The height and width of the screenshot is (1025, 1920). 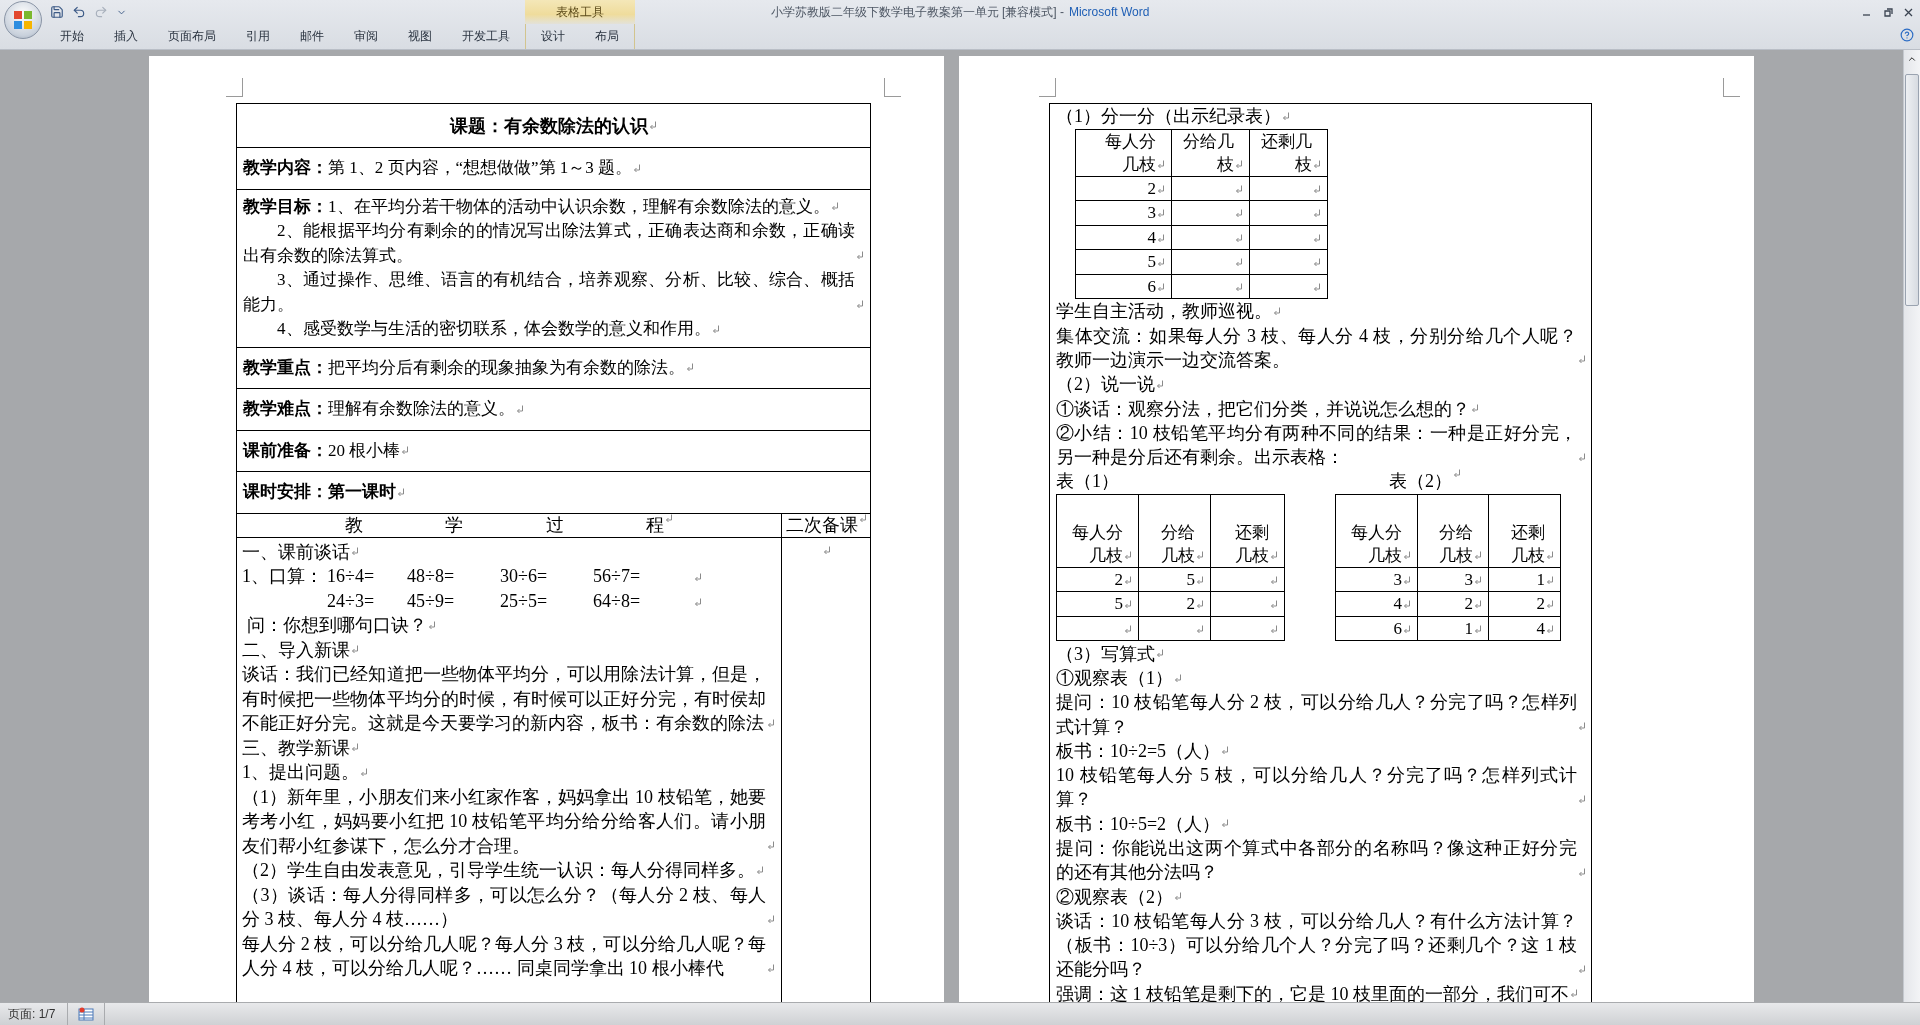 I want to click on paragraph-text: 二、导入新课, so click(x=296, y=650).